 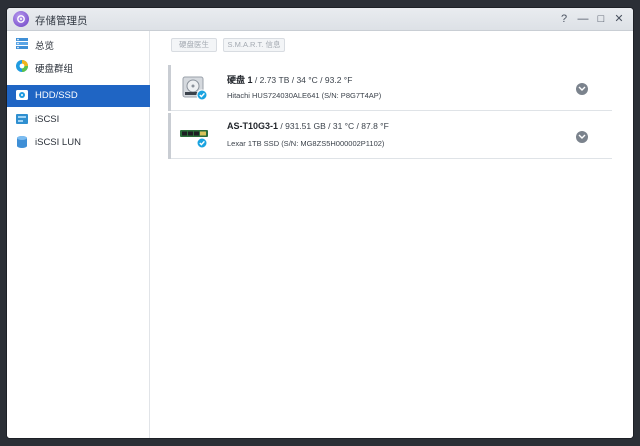 I want to click on disk-name: AS-T10G3-1, so click(x=253, y=126).